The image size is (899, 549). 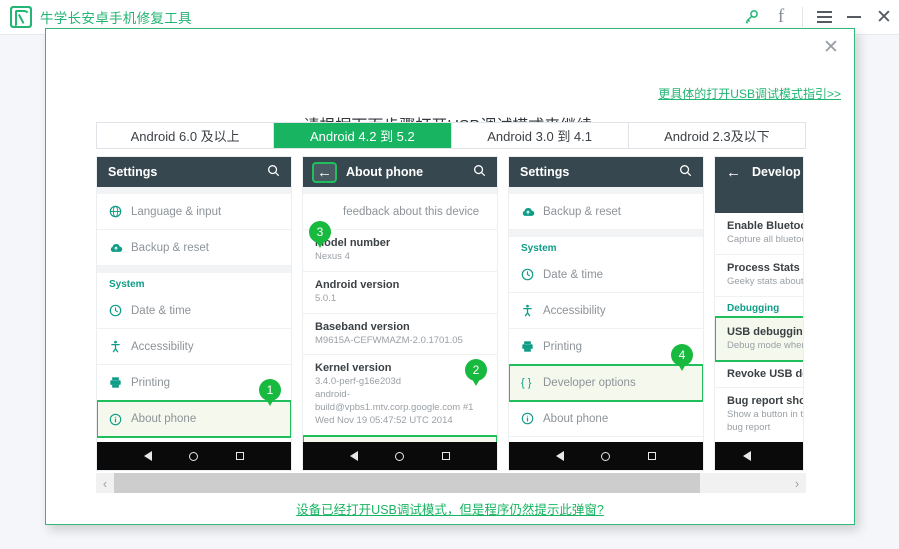 I want to click on developer-braces-icon: { }, so click(x=526, y=383).